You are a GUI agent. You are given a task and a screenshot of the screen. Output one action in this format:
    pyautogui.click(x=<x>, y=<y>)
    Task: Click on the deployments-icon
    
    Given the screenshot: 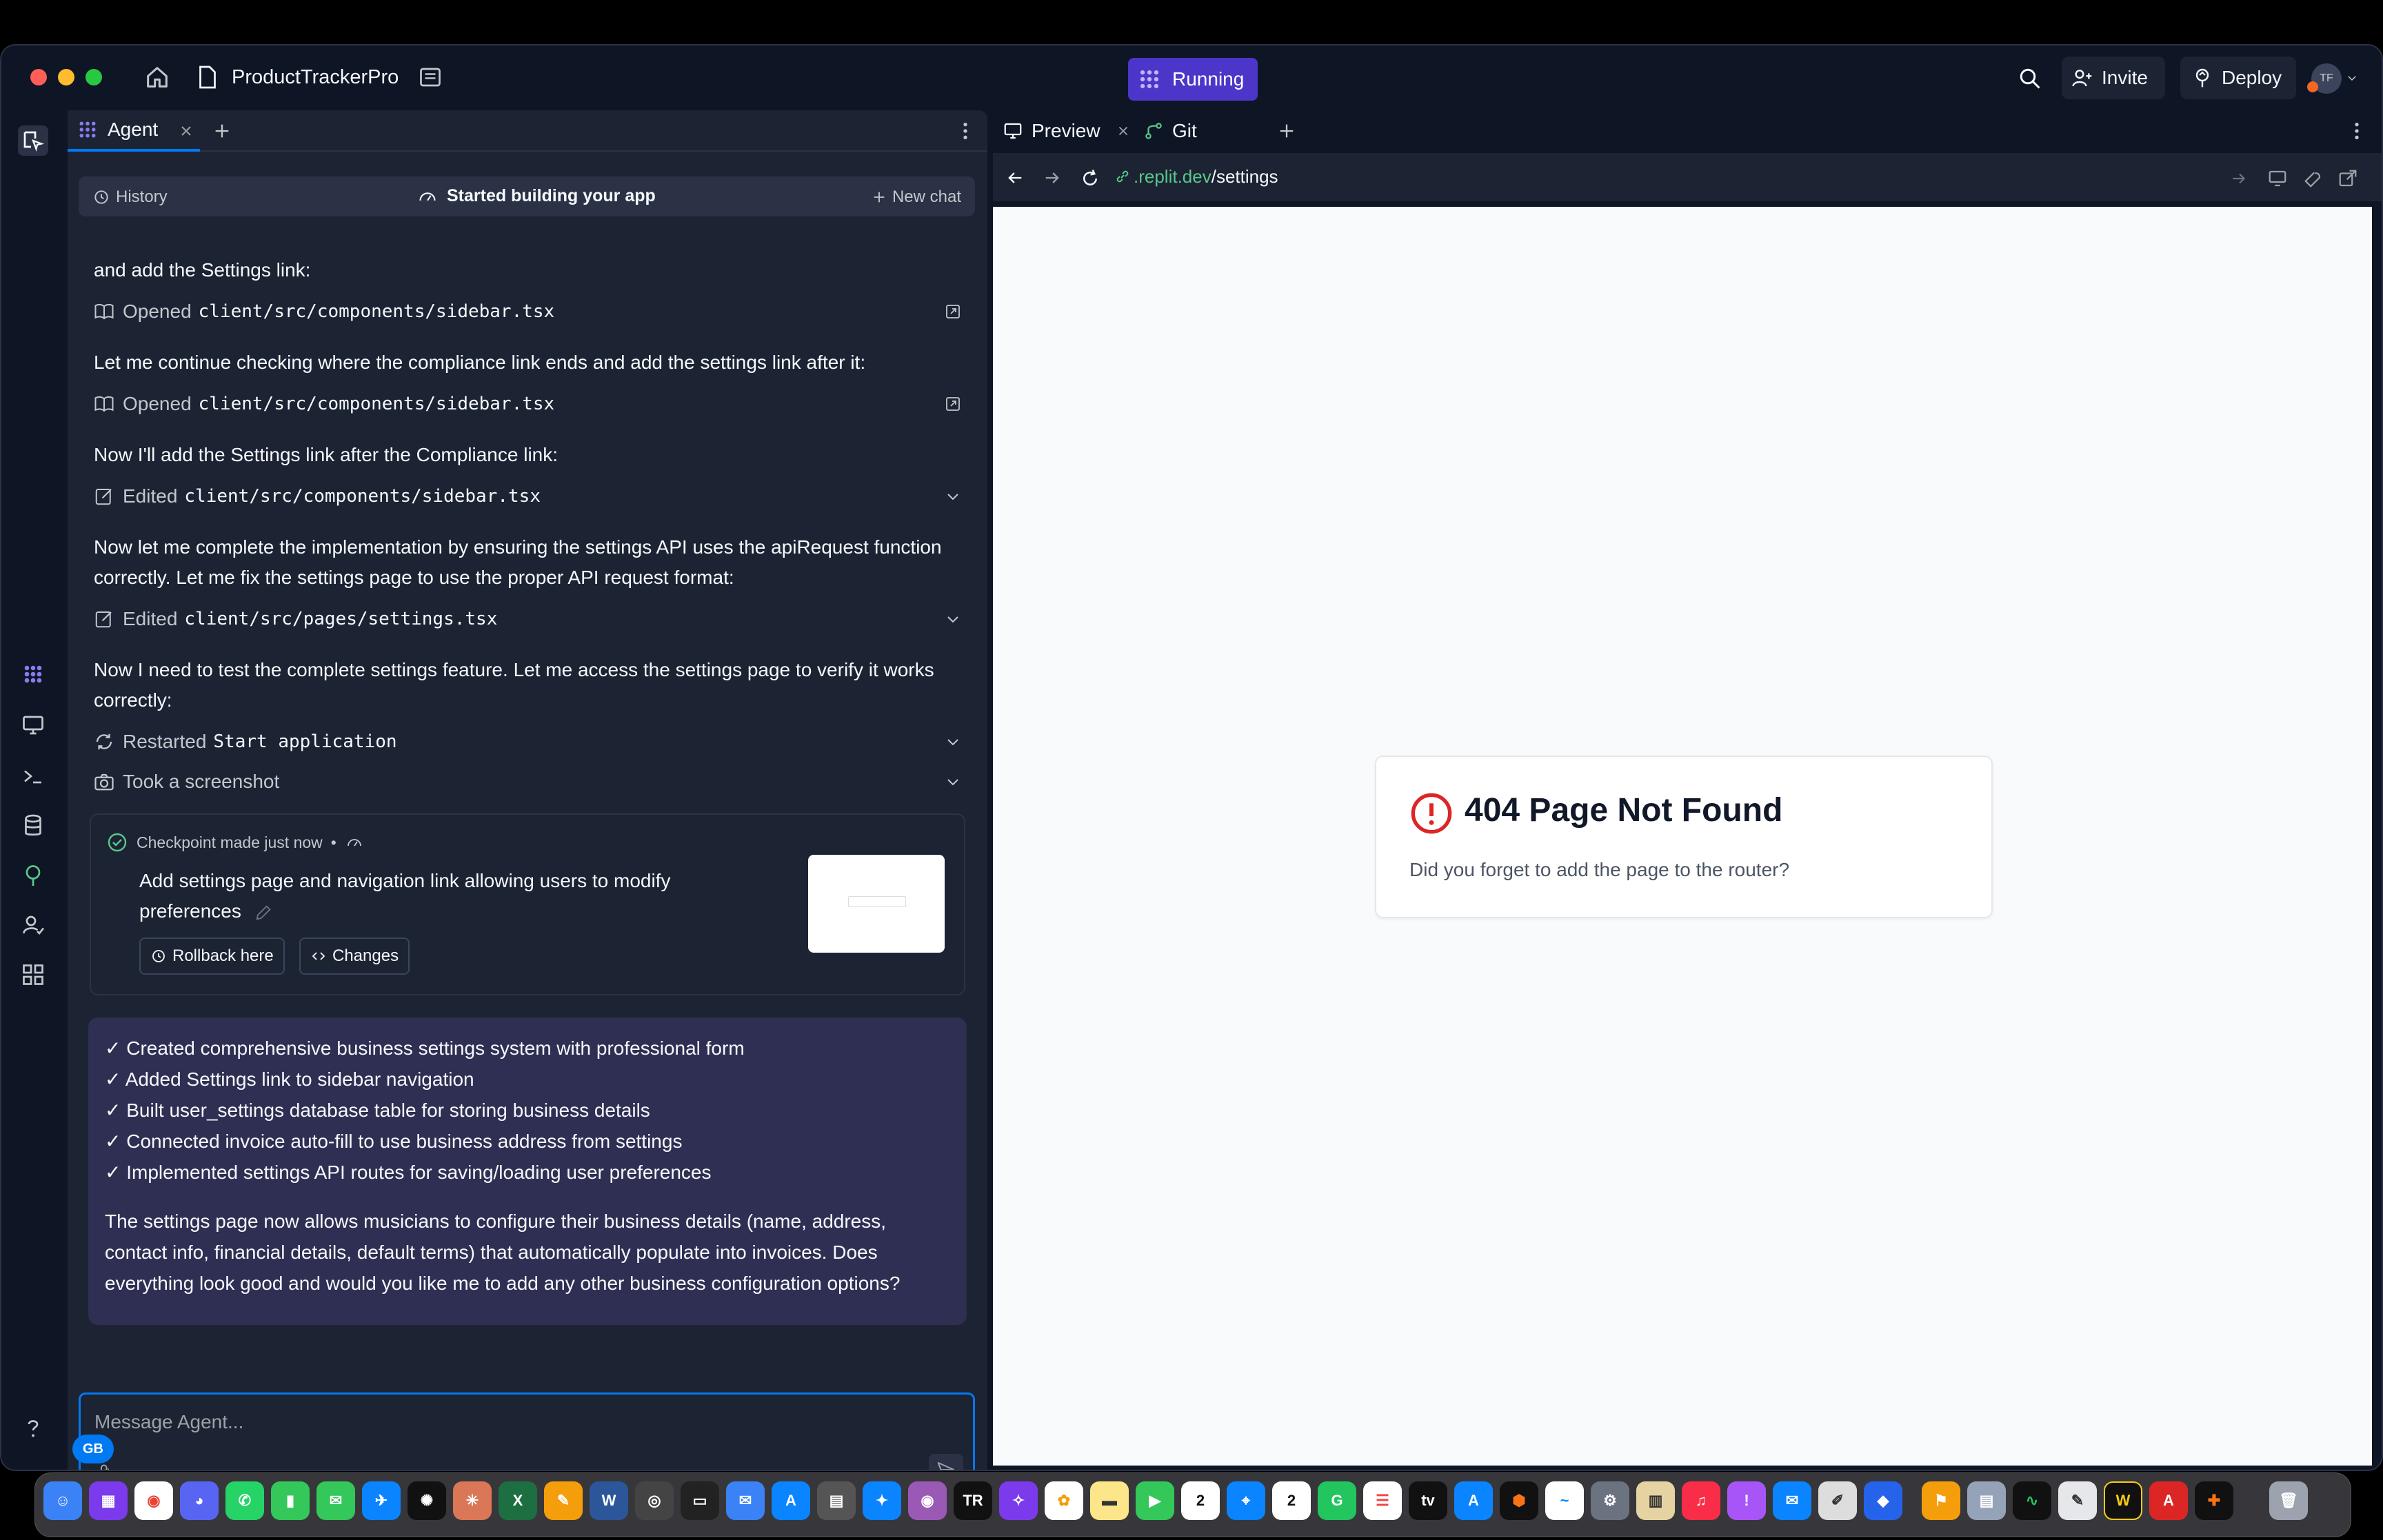 What is the action you would take?
    pyautogui.click(x=33, y=876)
    